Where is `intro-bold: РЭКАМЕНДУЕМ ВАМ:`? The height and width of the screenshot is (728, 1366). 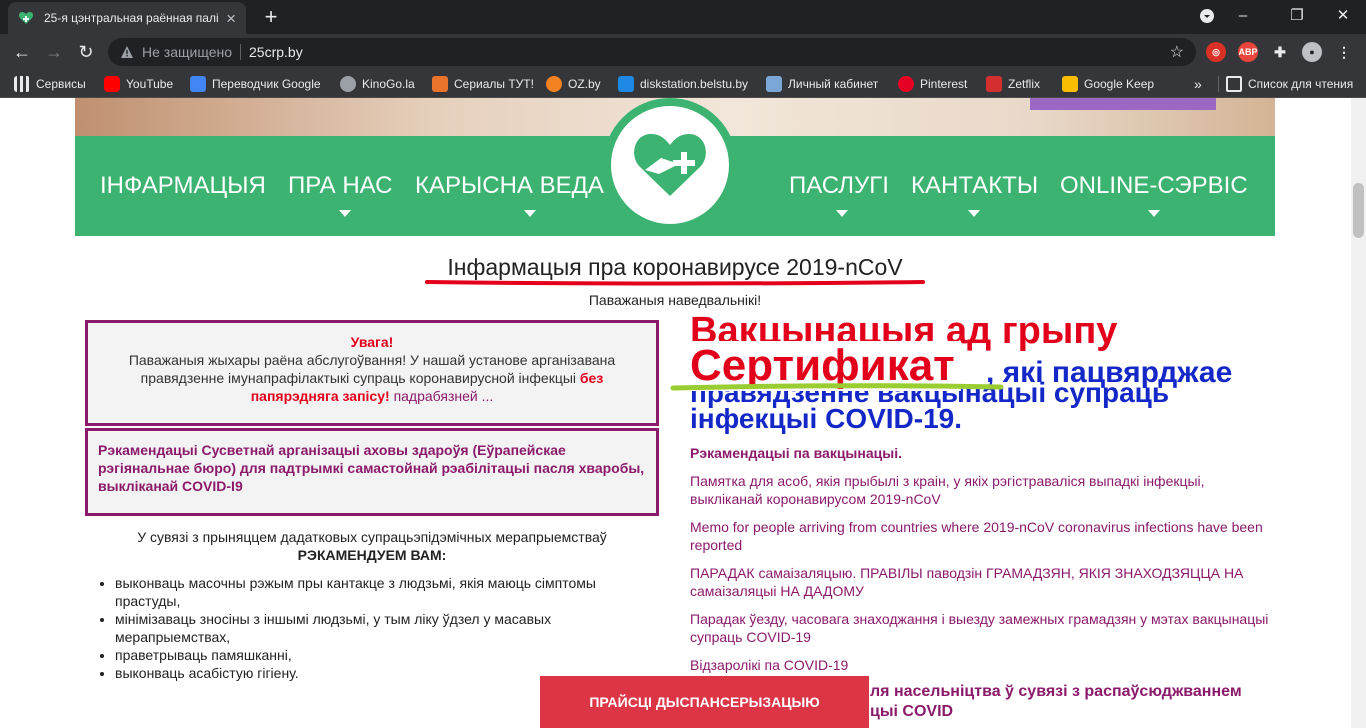
intro-bold: РЭКАМЕНДУЕМ ВАМ: is located at coordinates (372, 555).